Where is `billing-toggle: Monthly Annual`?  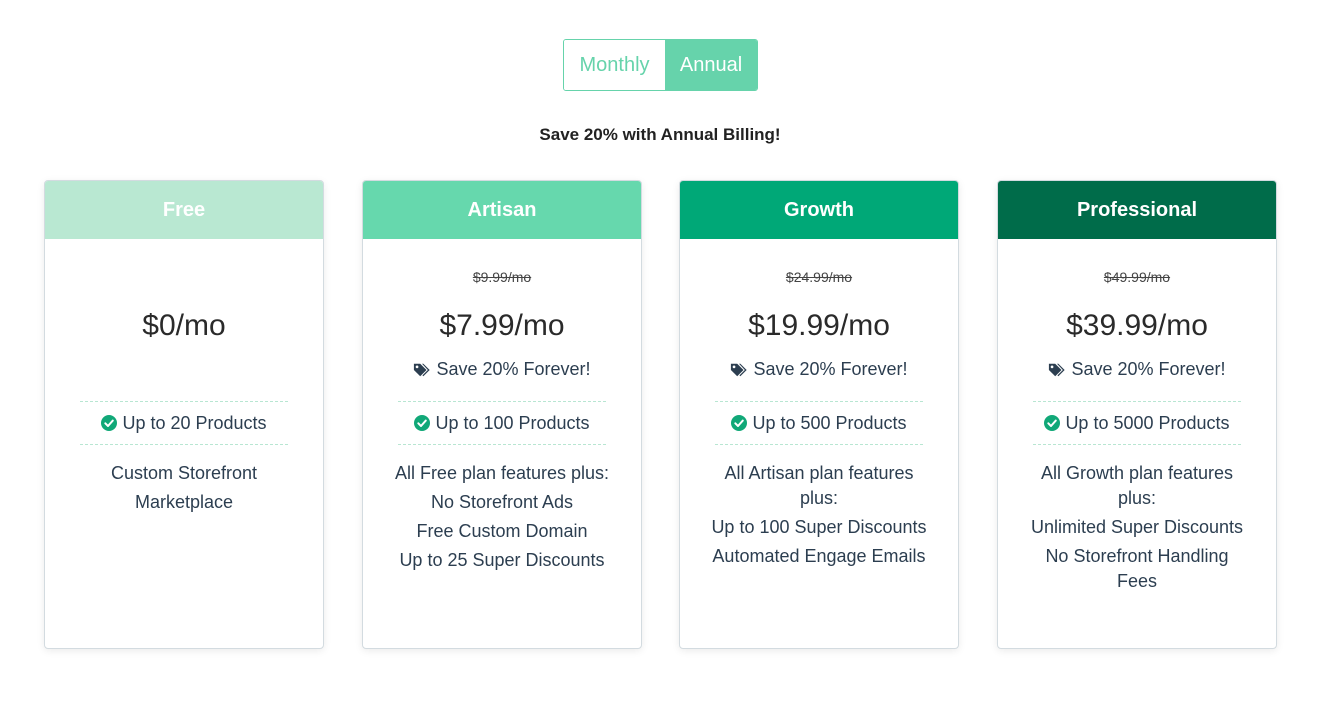 billing-toggle: Monthly Annual is located at coordinates (660, 65).